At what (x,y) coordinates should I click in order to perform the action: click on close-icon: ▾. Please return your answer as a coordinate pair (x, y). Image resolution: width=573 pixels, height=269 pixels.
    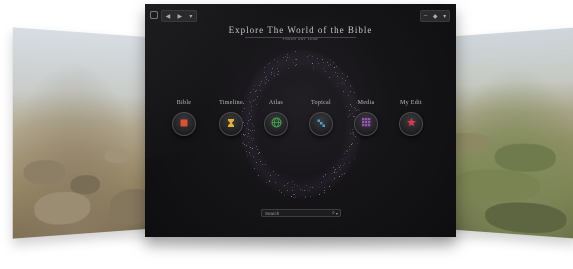
    Looking at the image, I should click on (444, 16).